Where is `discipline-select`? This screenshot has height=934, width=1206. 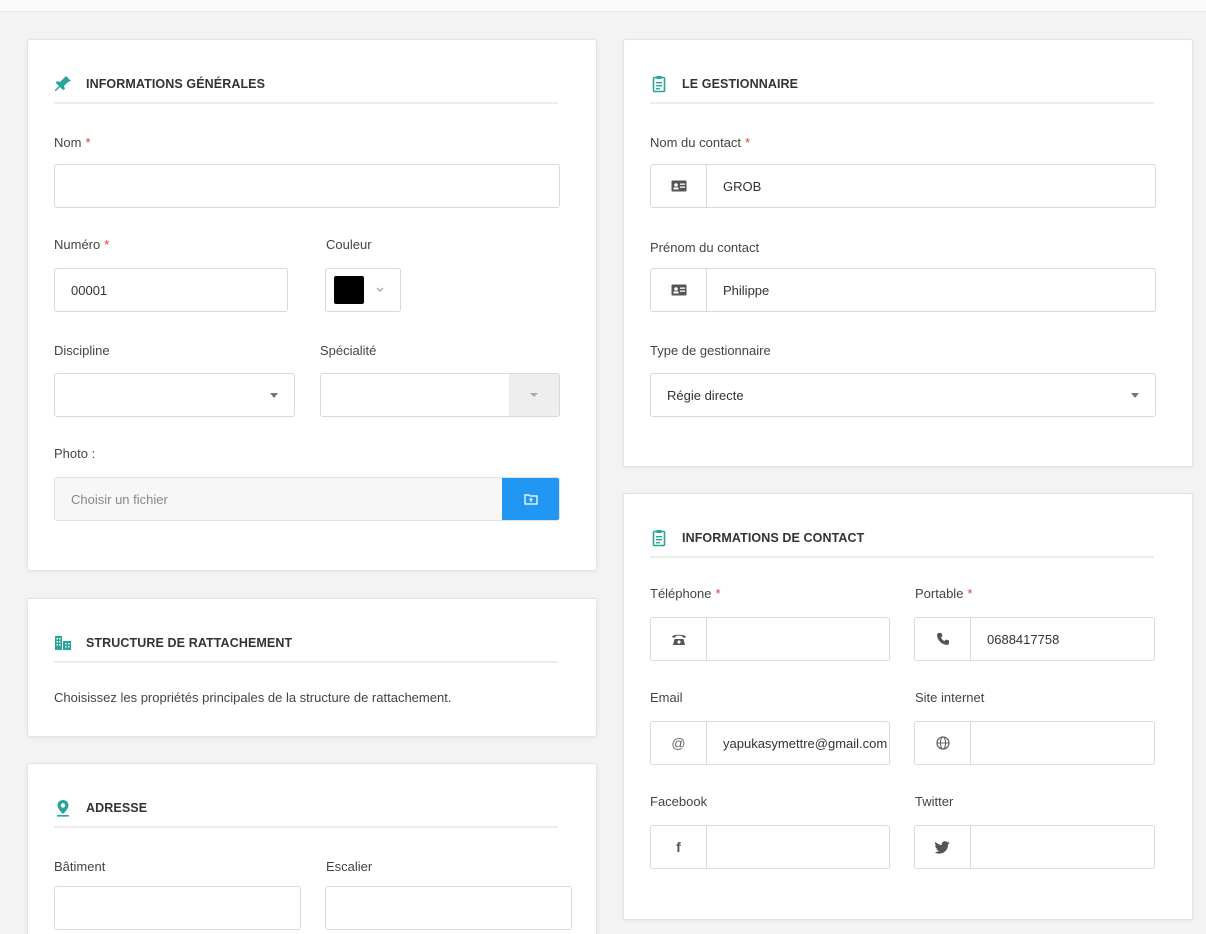
discipline-select is located at coordinates (174, 395).